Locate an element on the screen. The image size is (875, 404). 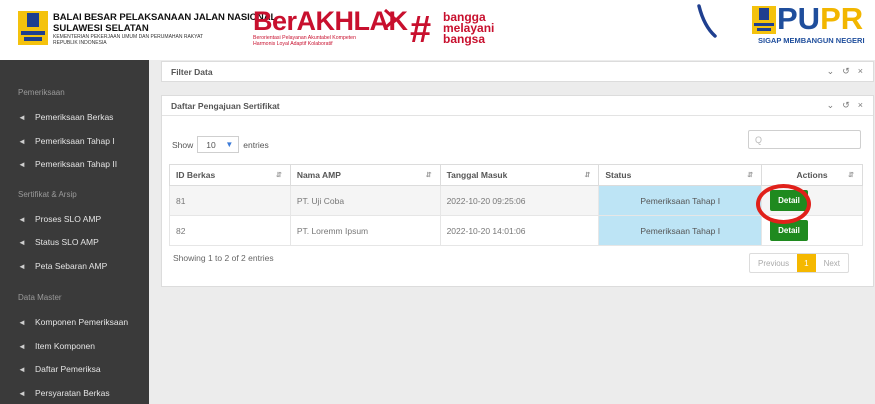
sidebar-item-label: Persyaratan Berkas is located at coordinates (72, 393).